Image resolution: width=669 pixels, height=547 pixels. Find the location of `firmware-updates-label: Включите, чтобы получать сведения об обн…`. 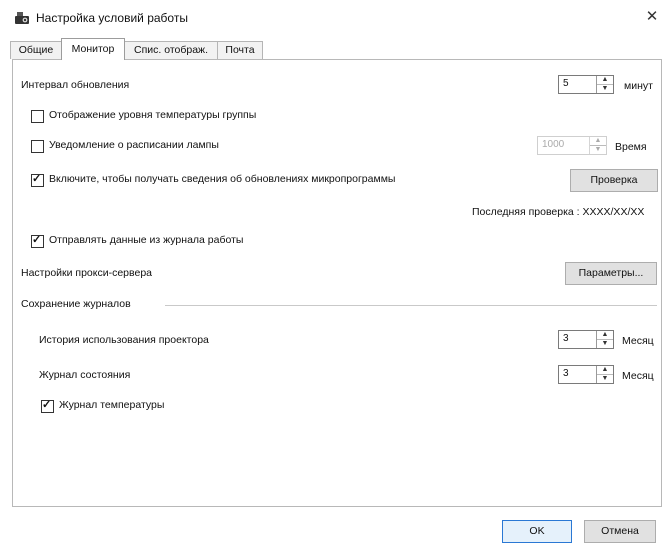

firmware-updates-label: Включите, чтобы получать сведения об обн… is located at coordinates (222, 179).